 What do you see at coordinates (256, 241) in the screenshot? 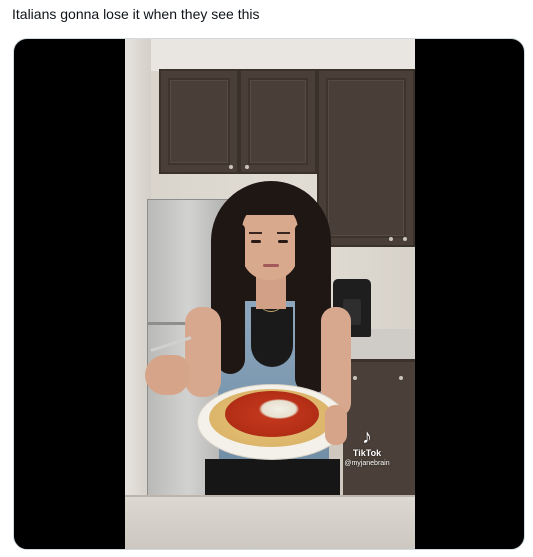
I see `eye-left` at bounding box center [256, 241].